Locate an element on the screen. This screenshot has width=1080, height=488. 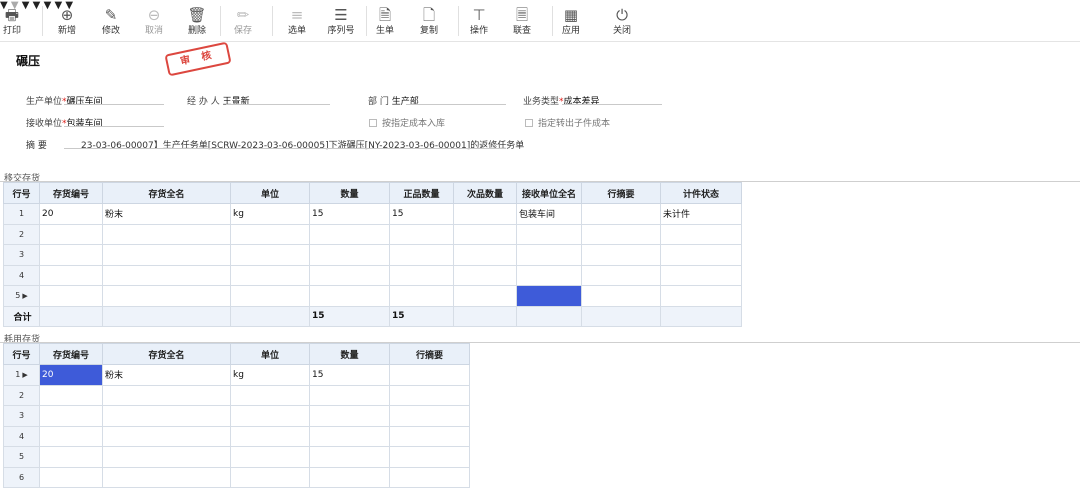
select-order-button: ≡ 选单 is located at coordinates (297, 22).